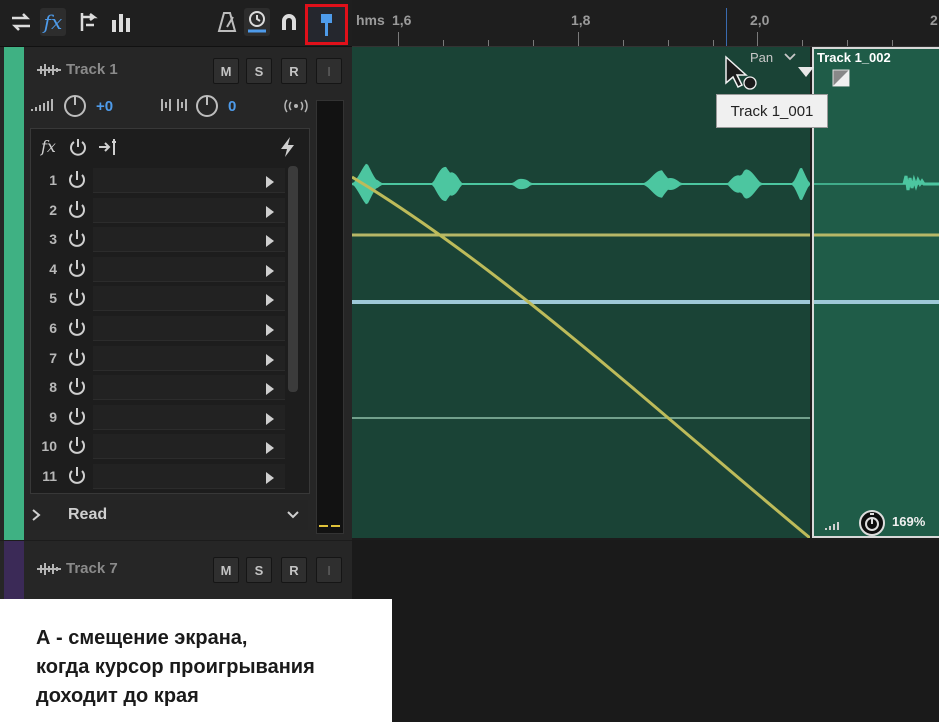 The image size is (939, 722). I want to click on playhead-line, so click(726, 27).